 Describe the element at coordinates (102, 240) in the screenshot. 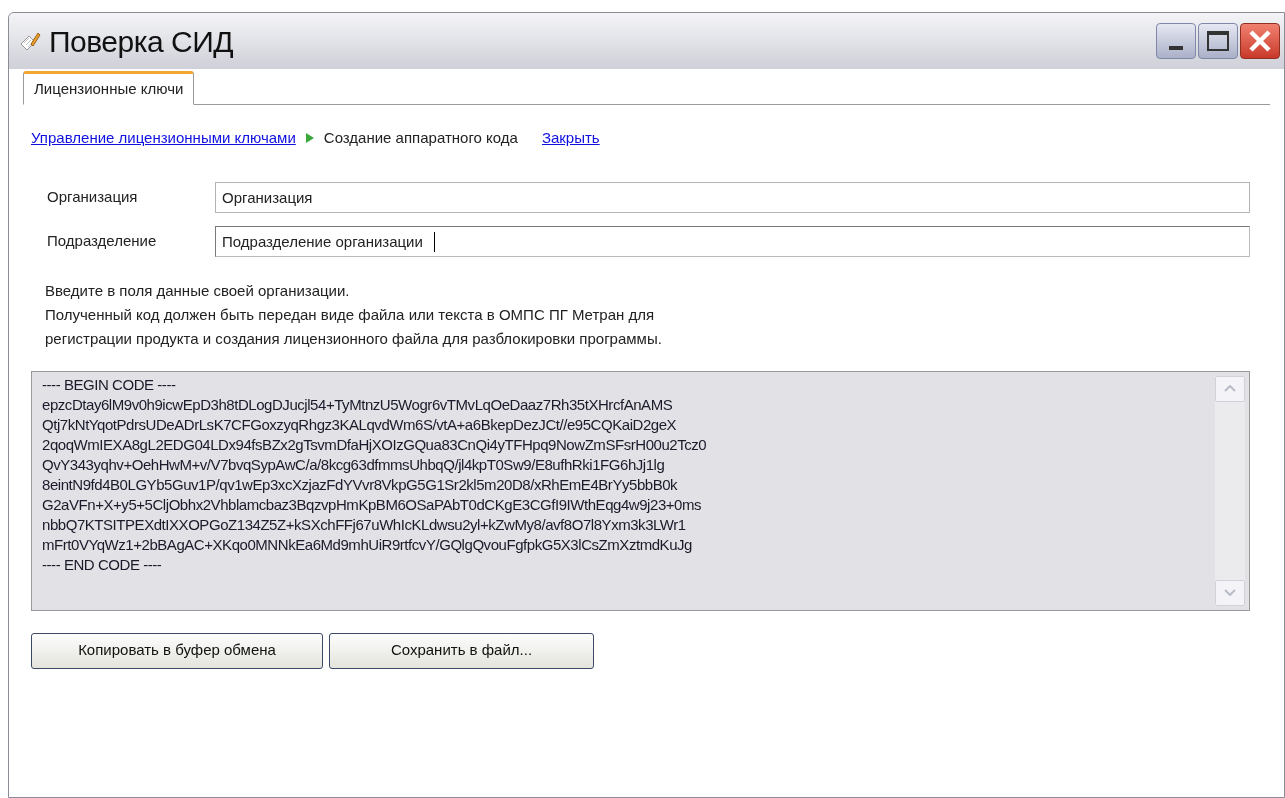

I see `field-label: Подразделение` at that location.